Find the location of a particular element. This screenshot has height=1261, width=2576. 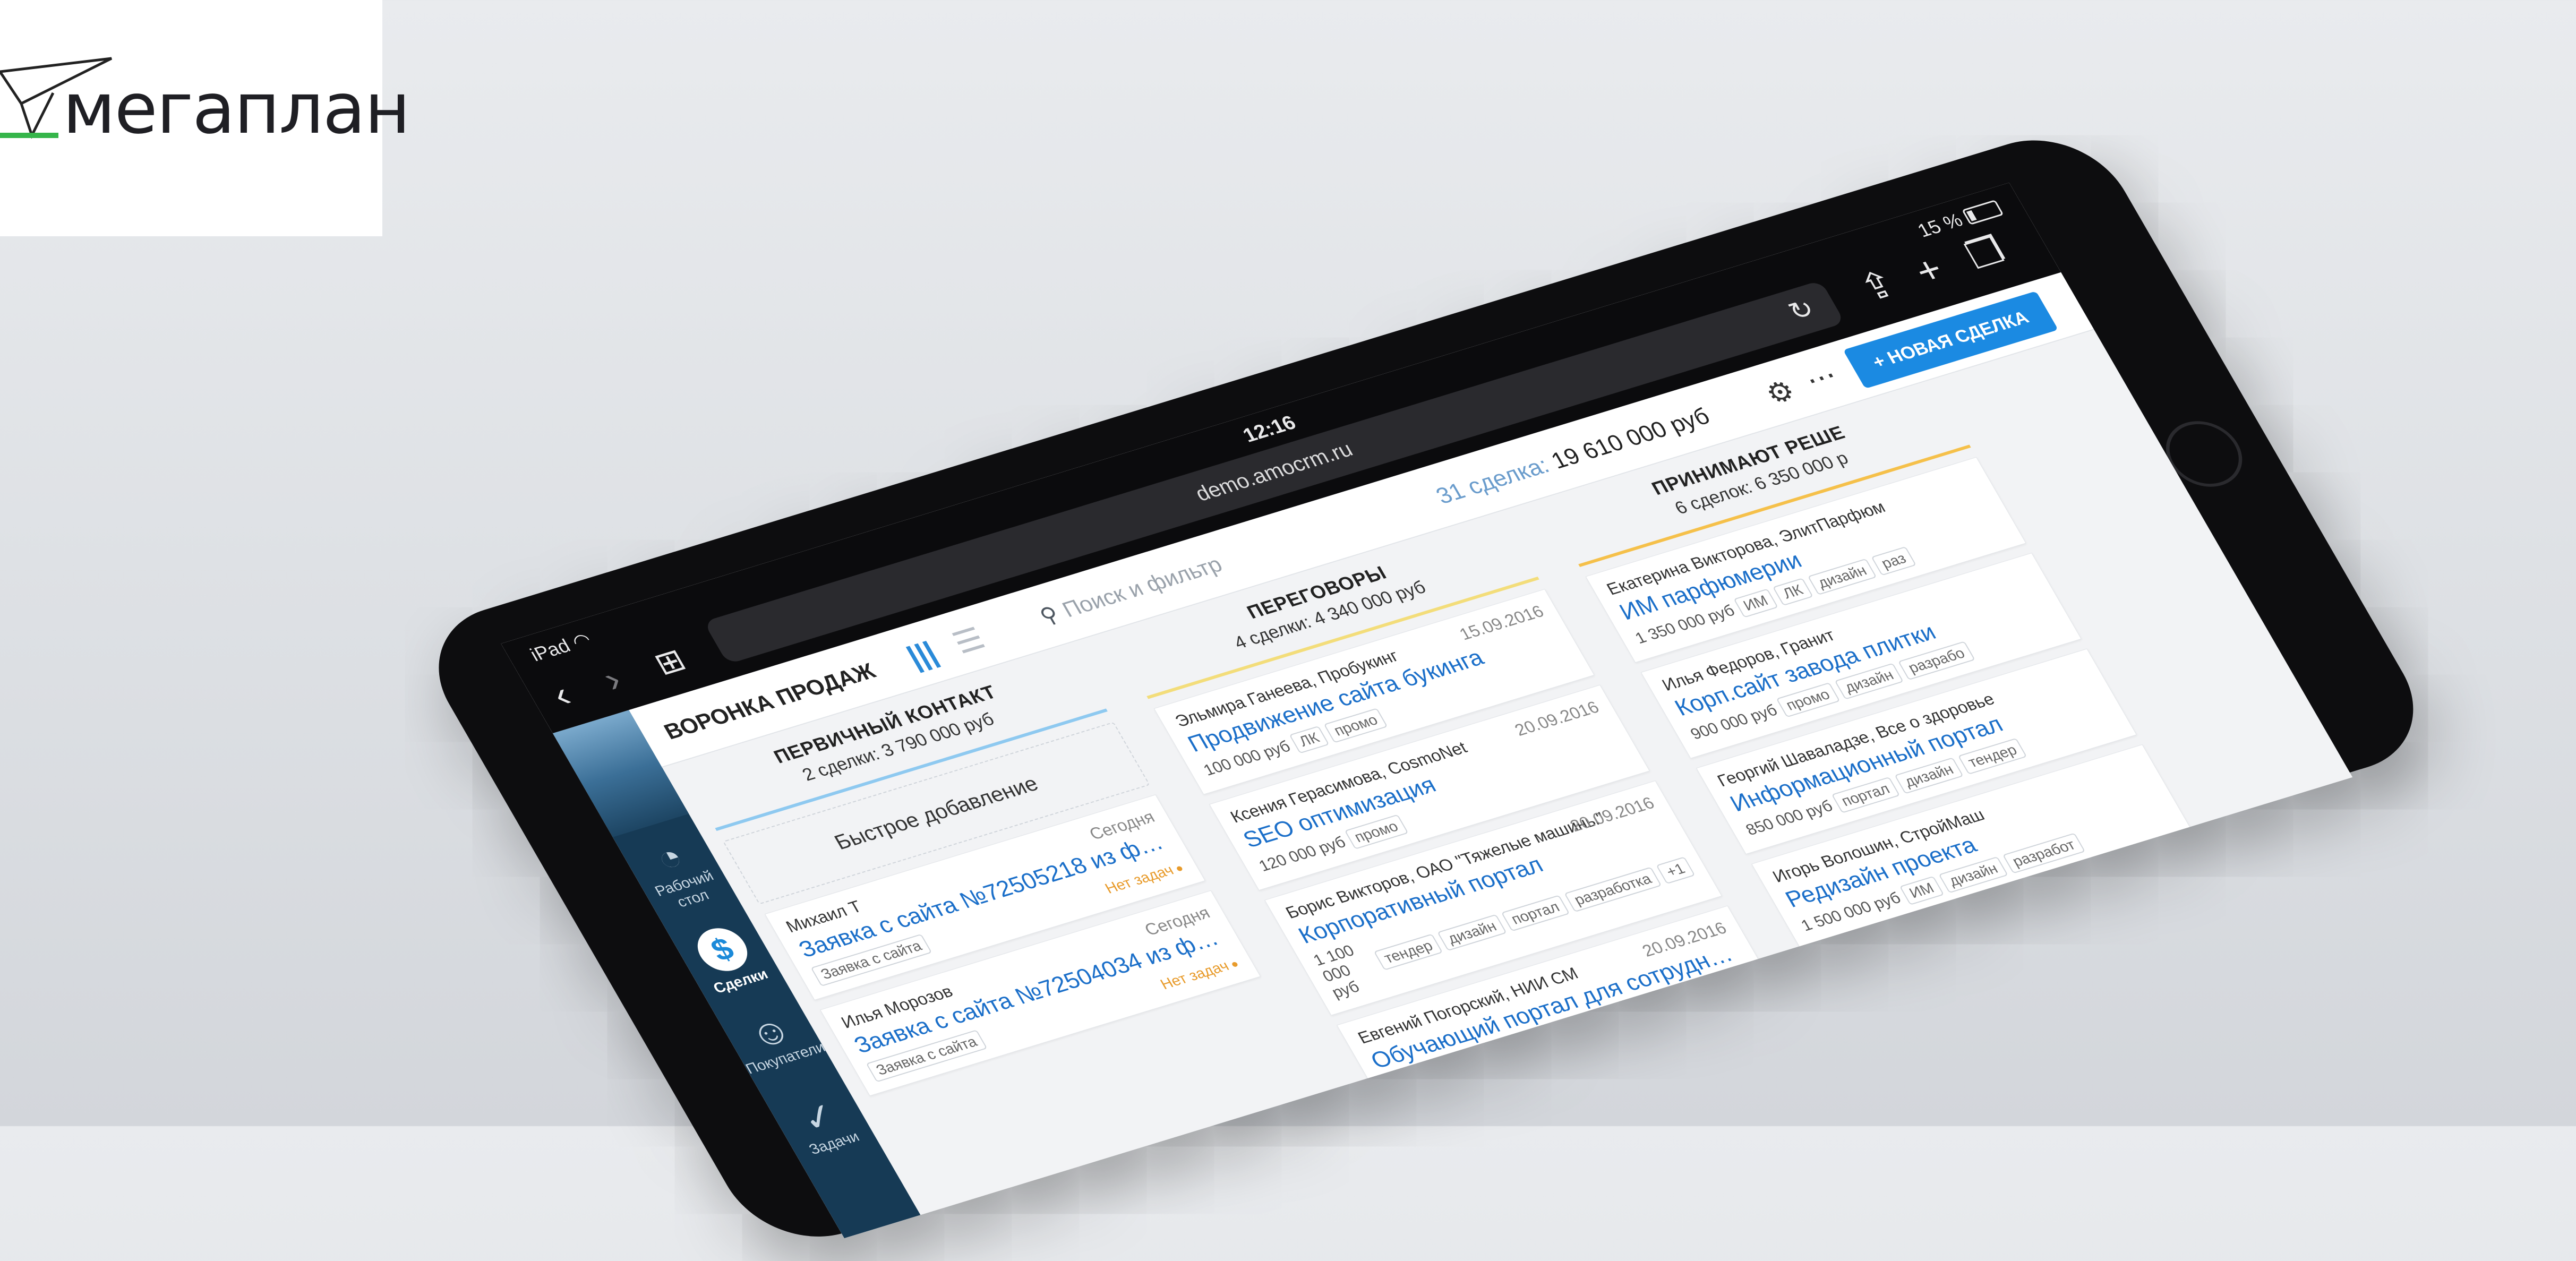

deal-tag: раз is located at coordinates (1894, 561).